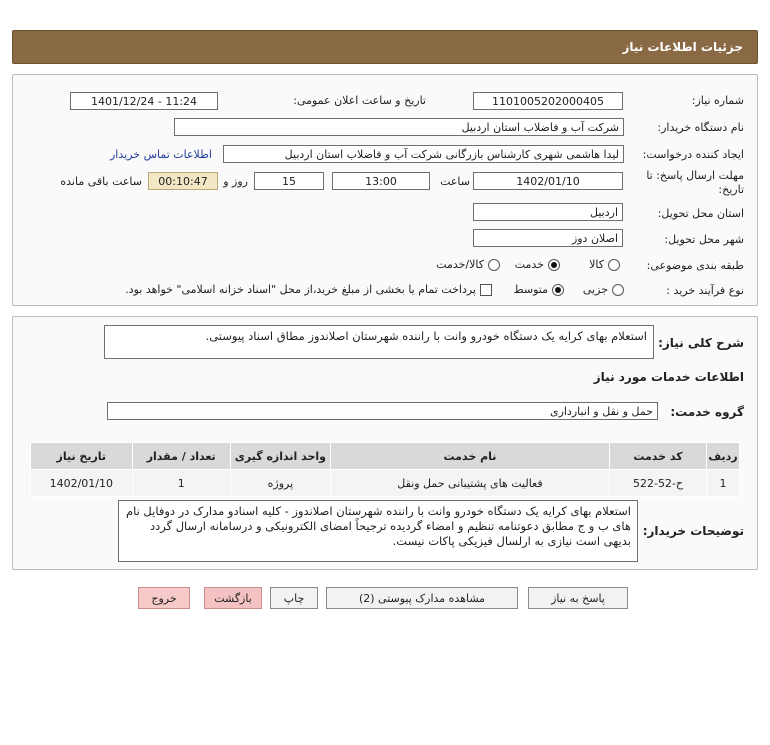 The image size is (770, 745). Describe the element at coordinates (693, 154) in the screenshot. I see `requester-label: ایجاد کننده درخواست:` at that location.